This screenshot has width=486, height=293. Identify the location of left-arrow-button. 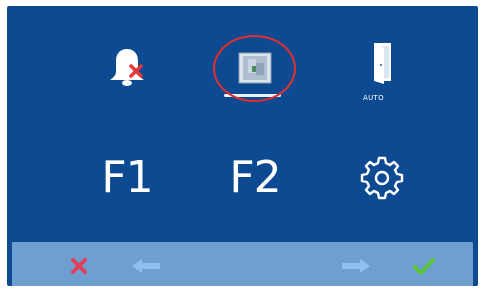
(146, 264).